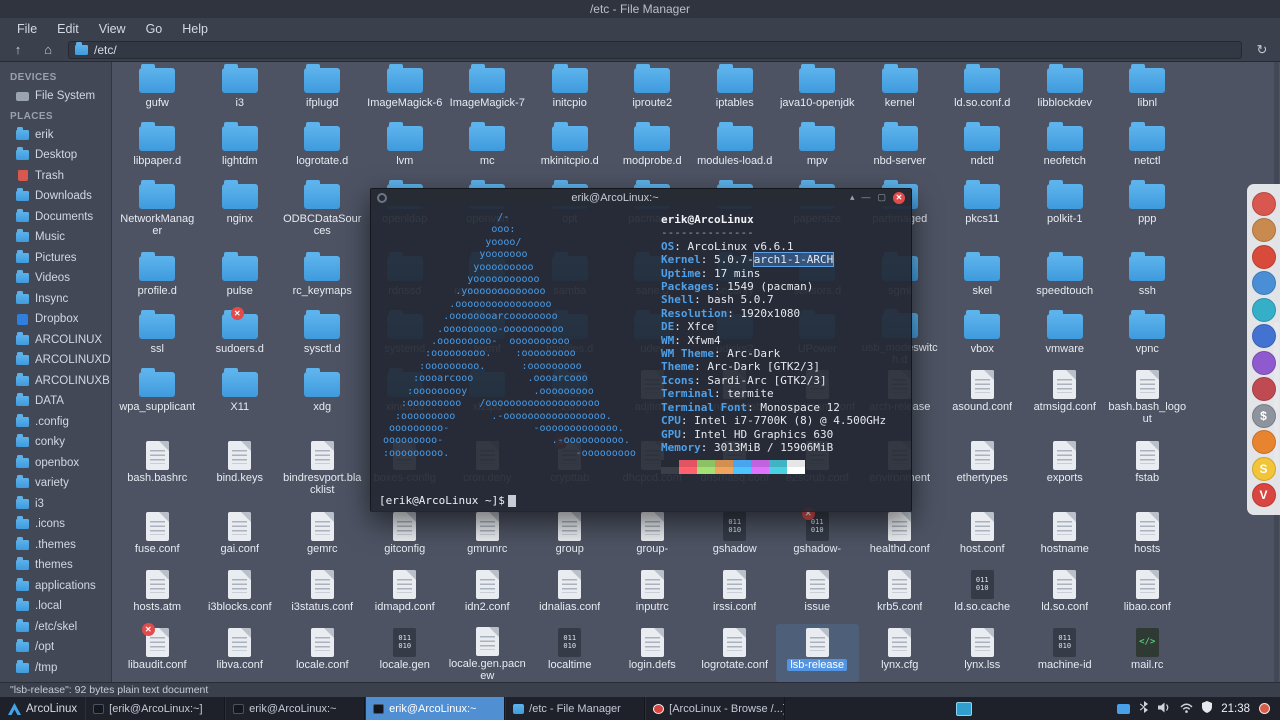 The height and width of the screenshot is (720, 1280). Describe the element at coordinates (1186, 709) in the screenshot. I see `network-icon` at that location.